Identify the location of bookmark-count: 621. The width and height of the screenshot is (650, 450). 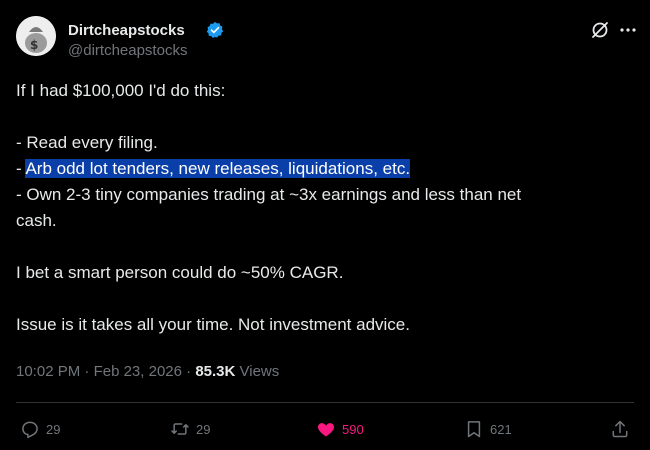
(501, 429).